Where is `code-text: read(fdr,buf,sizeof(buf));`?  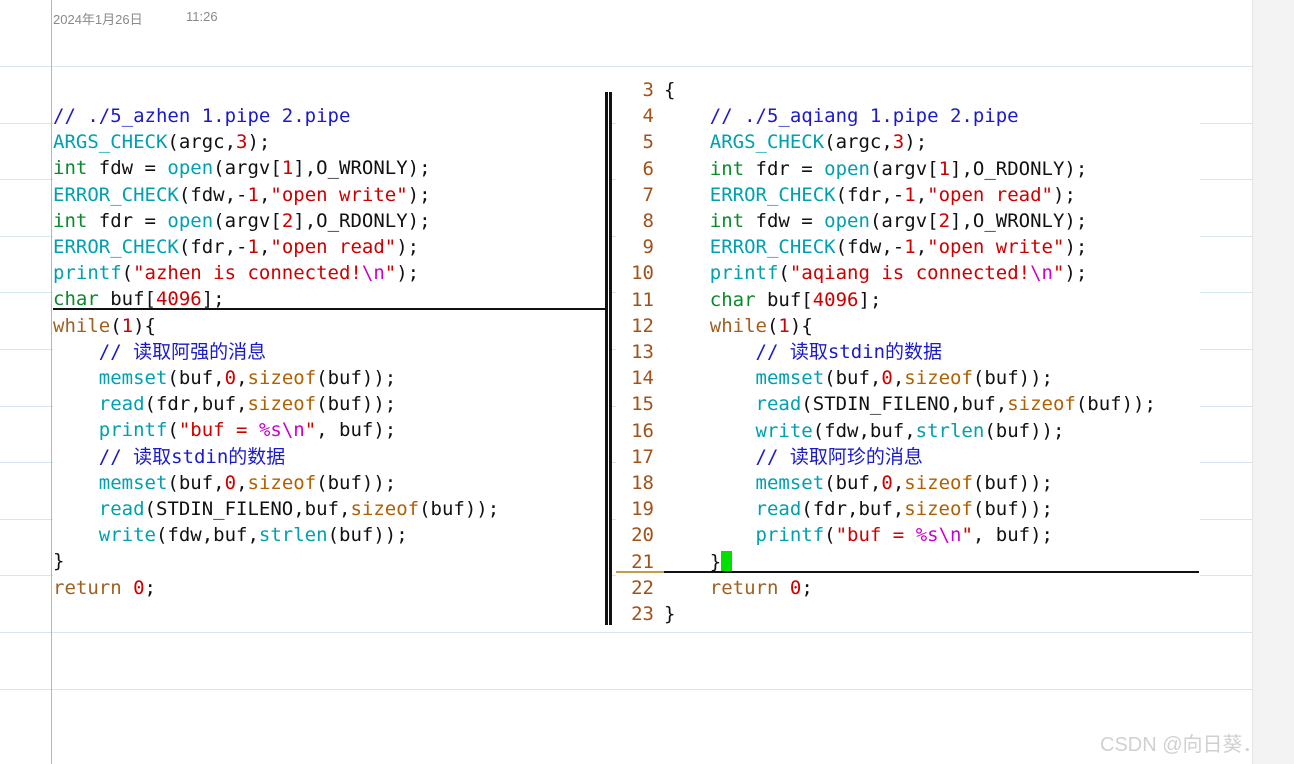 code-text: read(fdr,buf,sizeof(buf)); is located at coordinates (224, 404).